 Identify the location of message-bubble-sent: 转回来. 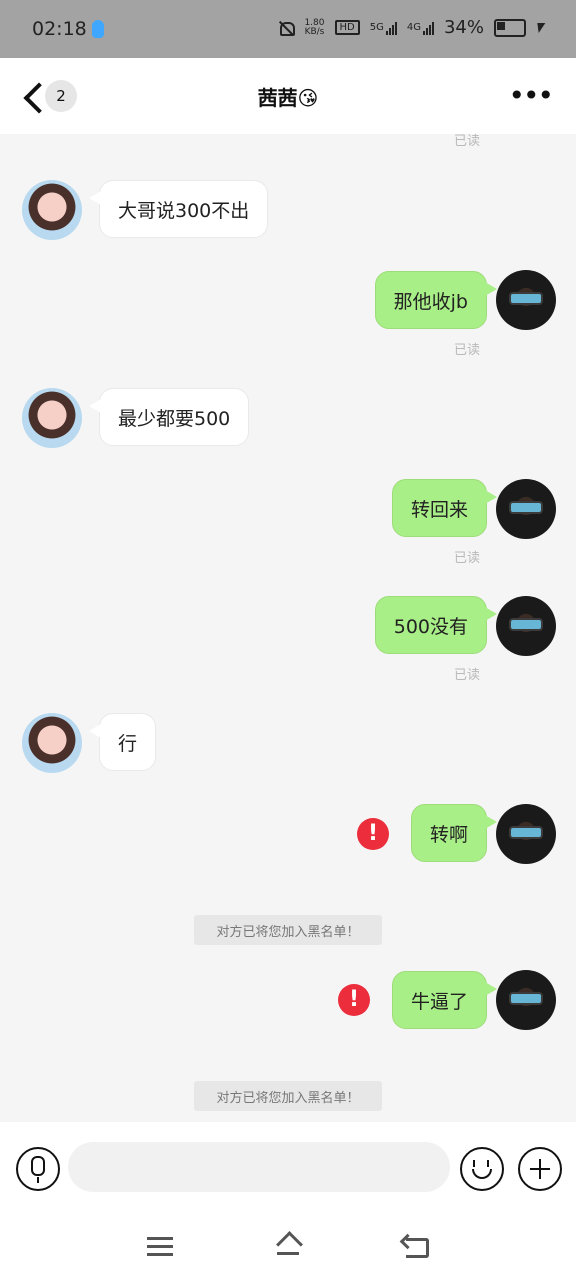
(444, 508).